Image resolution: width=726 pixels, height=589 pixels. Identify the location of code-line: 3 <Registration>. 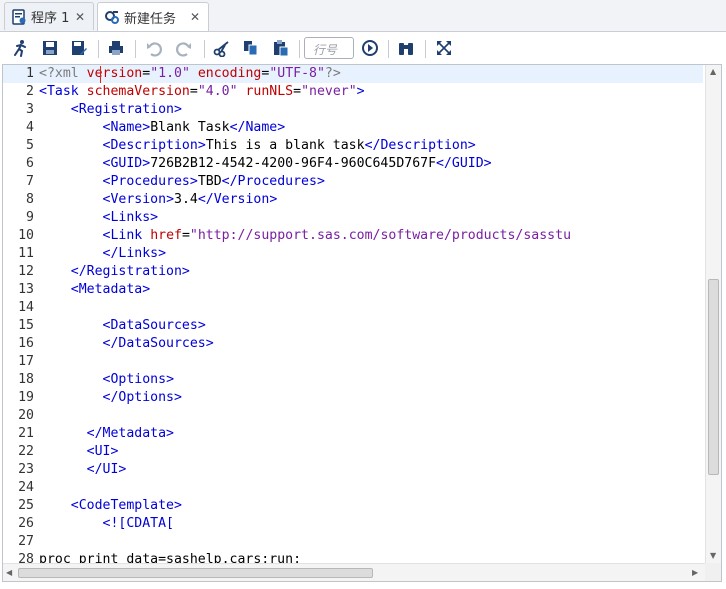
(353, 110).